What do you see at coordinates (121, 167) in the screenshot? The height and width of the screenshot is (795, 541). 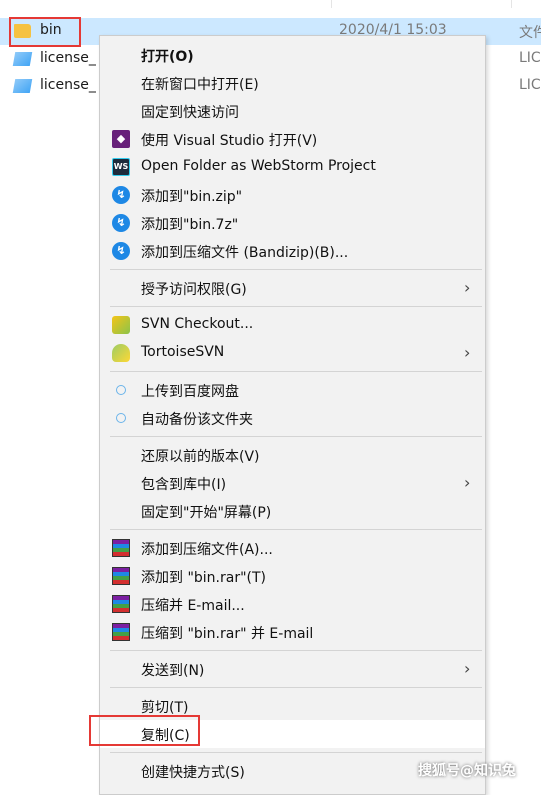 I see `webstorm-icon: WS` at bounding box center [121, 167].